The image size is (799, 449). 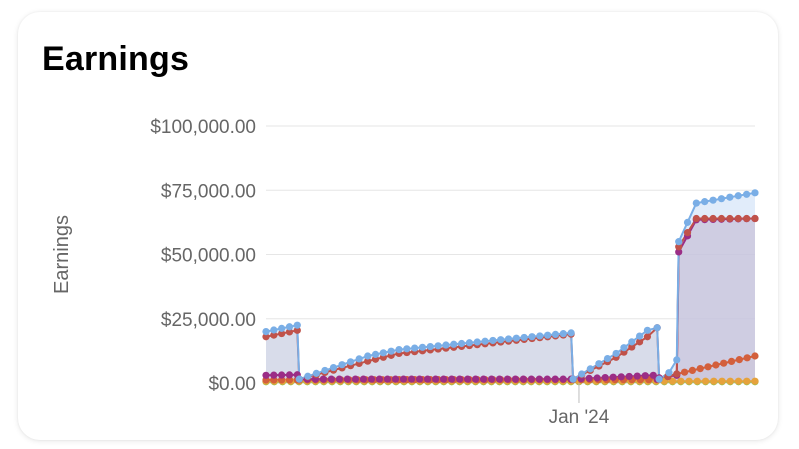 What do you see at coordinates (203, 127) in the screenshot?
I see `y-tick-label: $100,000.00` at bounding box center [203, 127].